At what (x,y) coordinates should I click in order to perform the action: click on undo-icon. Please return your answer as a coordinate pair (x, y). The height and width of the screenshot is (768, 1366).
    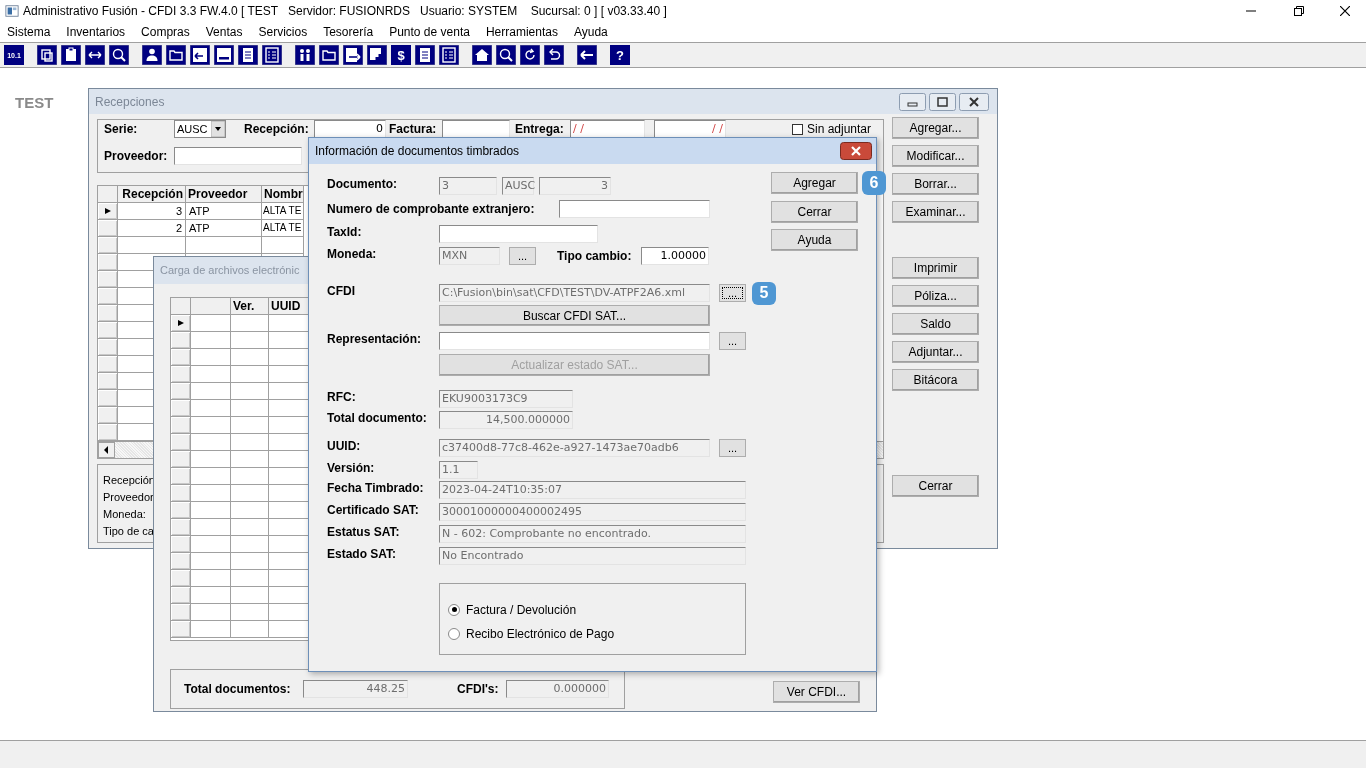
    Looking at the image, I should click on (554, 55).